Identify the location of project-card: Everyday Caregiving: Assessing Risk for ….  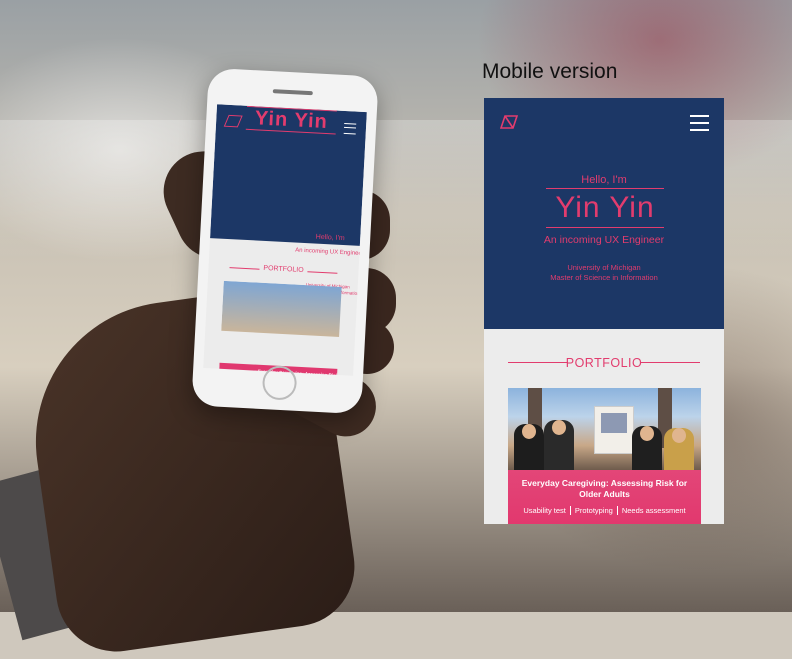
(604, 456).